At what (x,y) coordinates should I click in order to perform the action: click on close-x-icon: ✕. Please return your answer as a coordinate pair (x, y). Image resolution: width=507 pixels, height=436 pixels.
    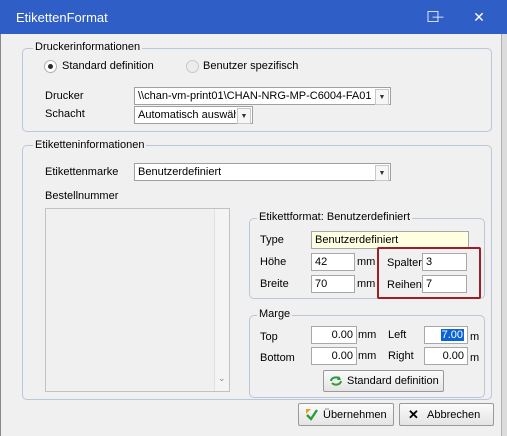
    Looking at the image, I should click on (413, 414).